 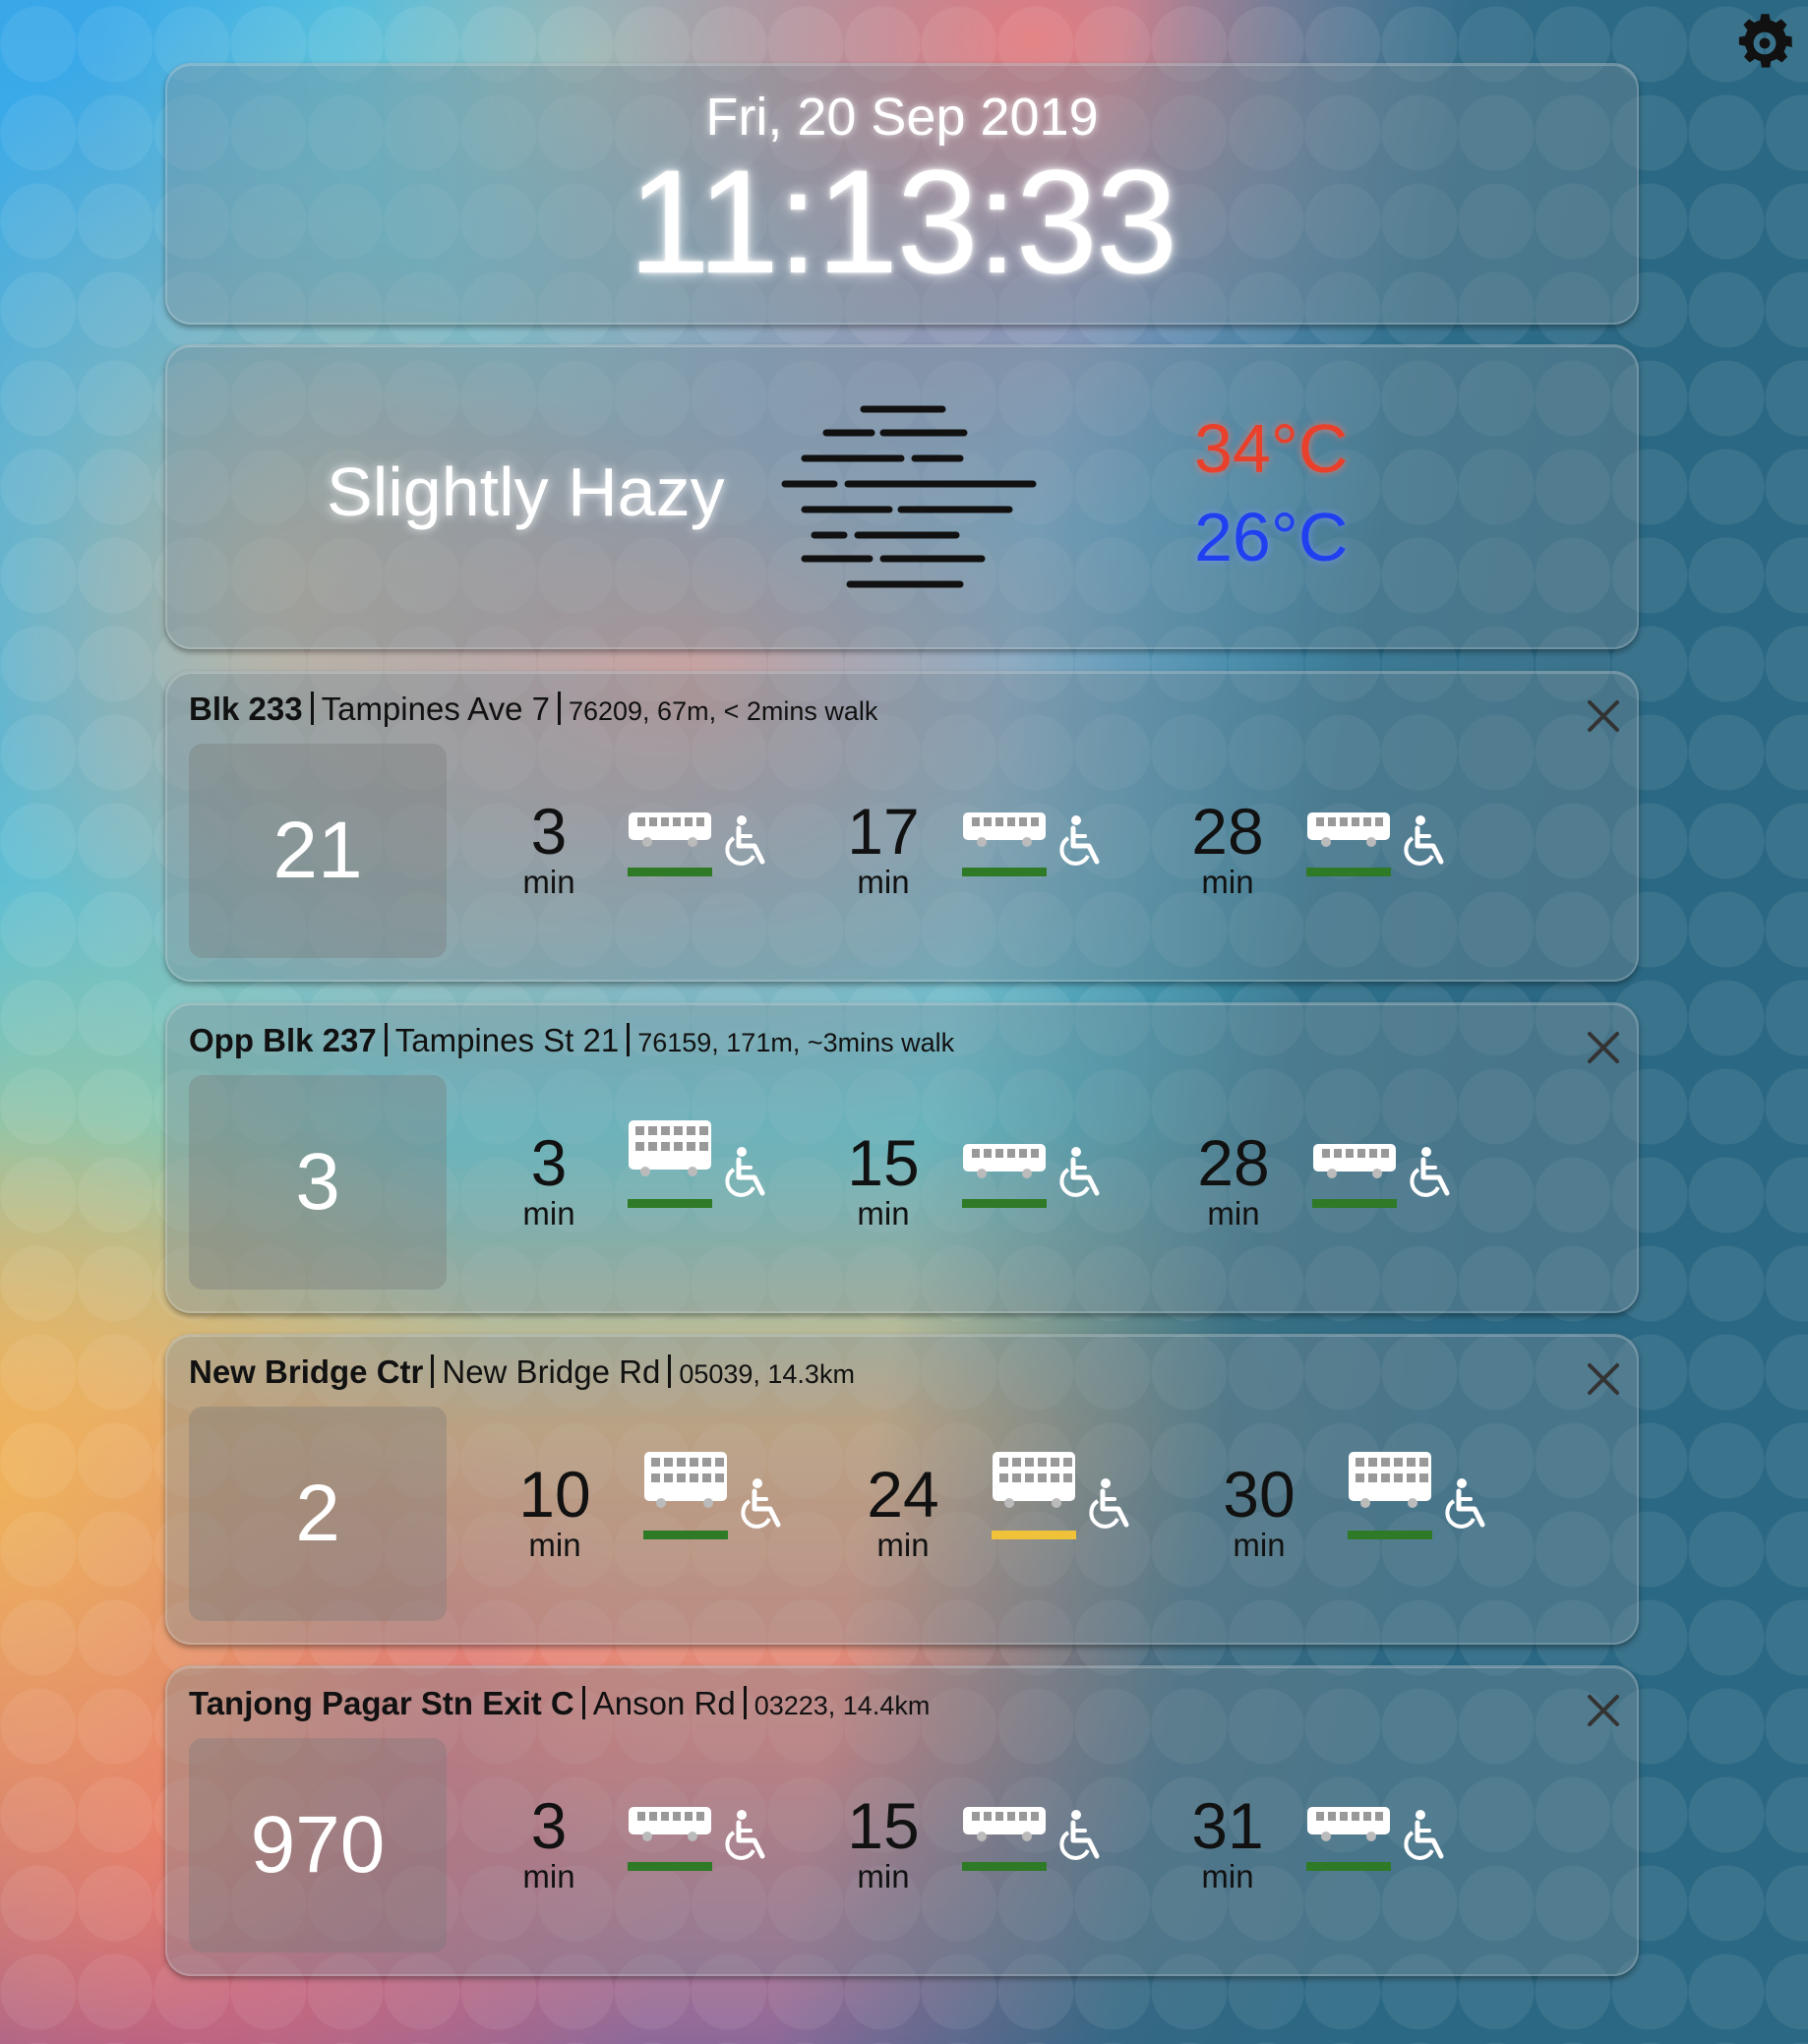 What do you see at coordinates (551, 1371) in the screenshot?
I see `stop-road: New Bridge Rd` at bounding box center [551, 1371].